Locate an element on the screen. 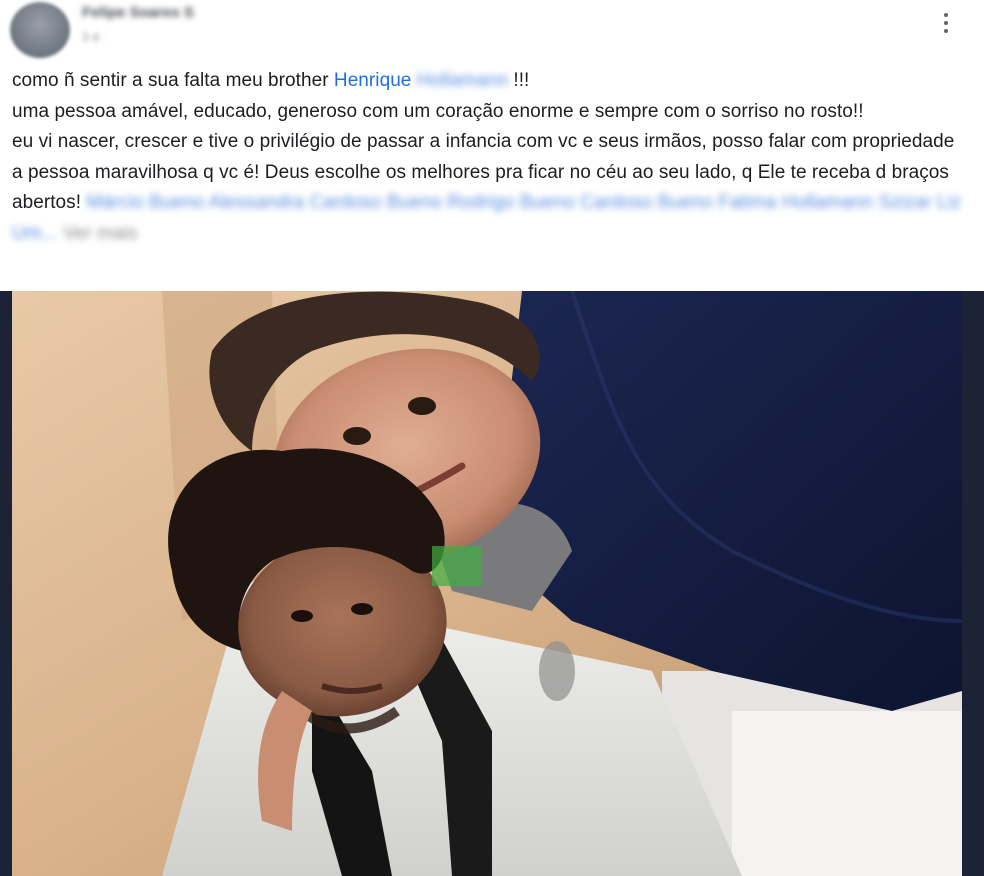  see-more-link: Ver mais is located at coordinates (100, 233).